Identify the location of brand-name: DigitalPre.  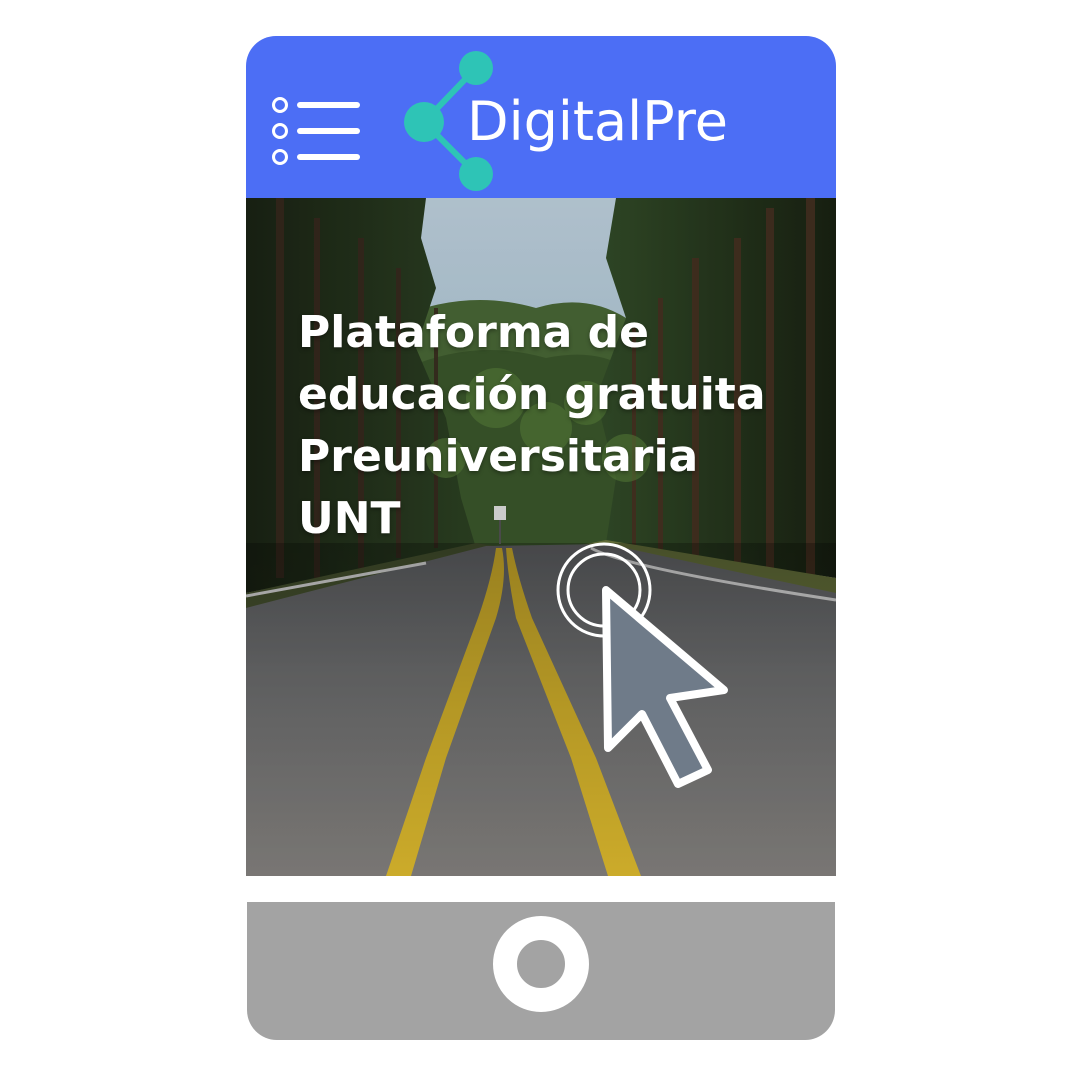
(597, 122).